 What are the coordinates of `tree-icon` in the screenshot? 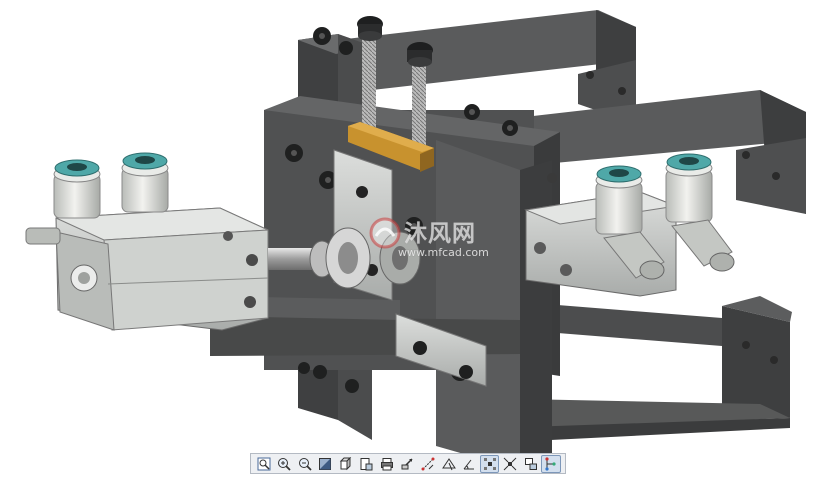 It's located at (550, 463).